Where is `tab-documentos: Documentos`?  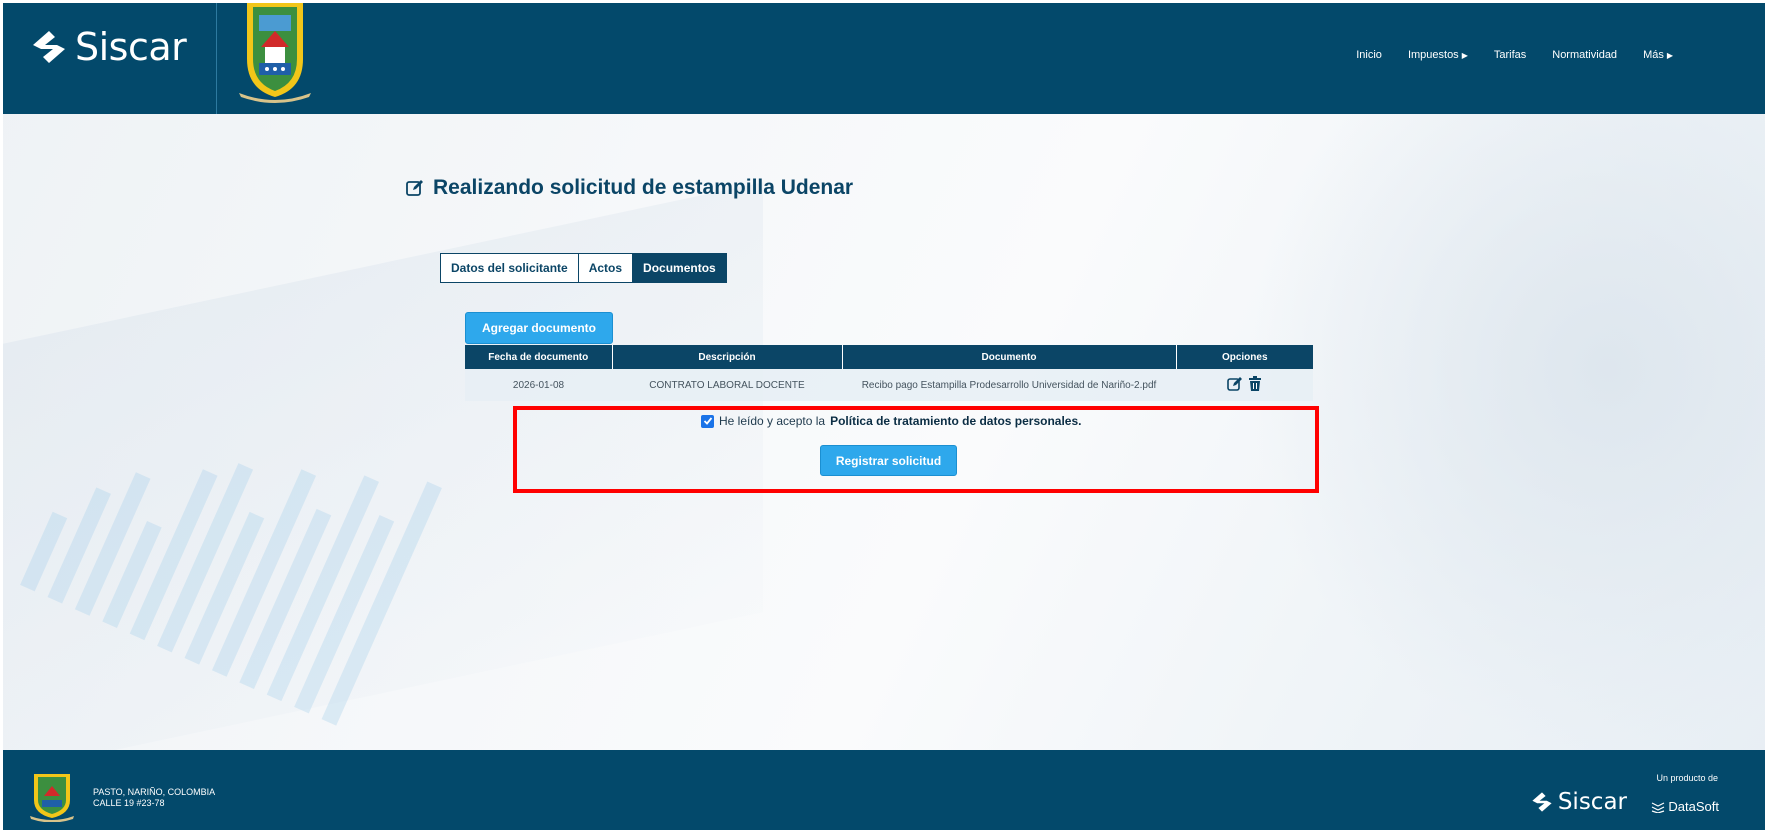 tab-documentos: Documentos is located at coordinates (679, 268).